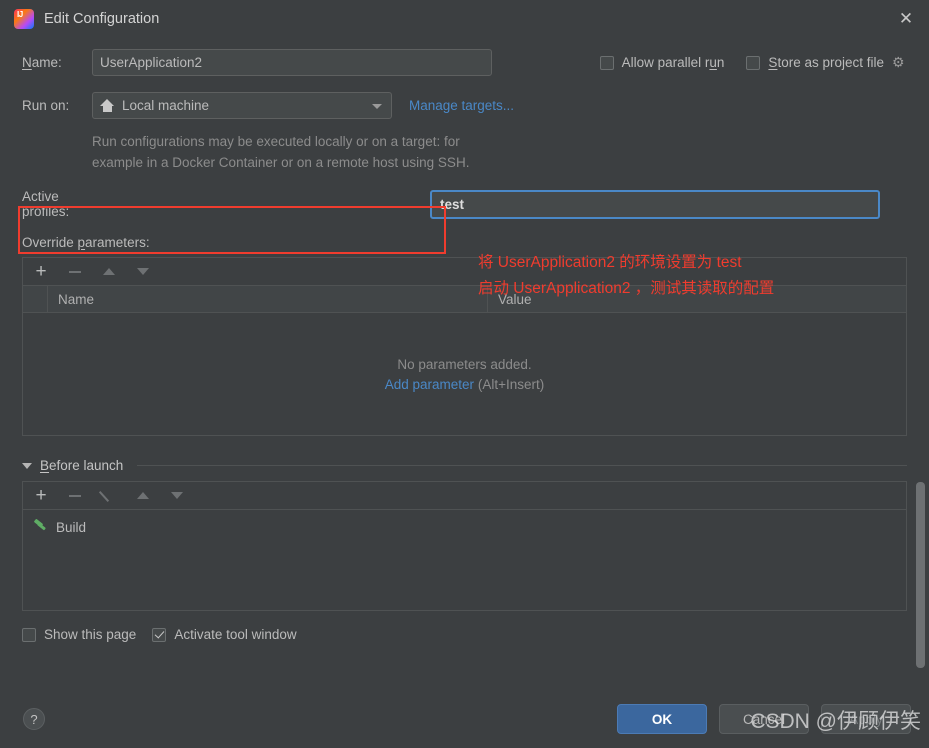 This screenshot has height=748, width=929. I want to click on before-launch-header: Before launch, so click(464, 465).